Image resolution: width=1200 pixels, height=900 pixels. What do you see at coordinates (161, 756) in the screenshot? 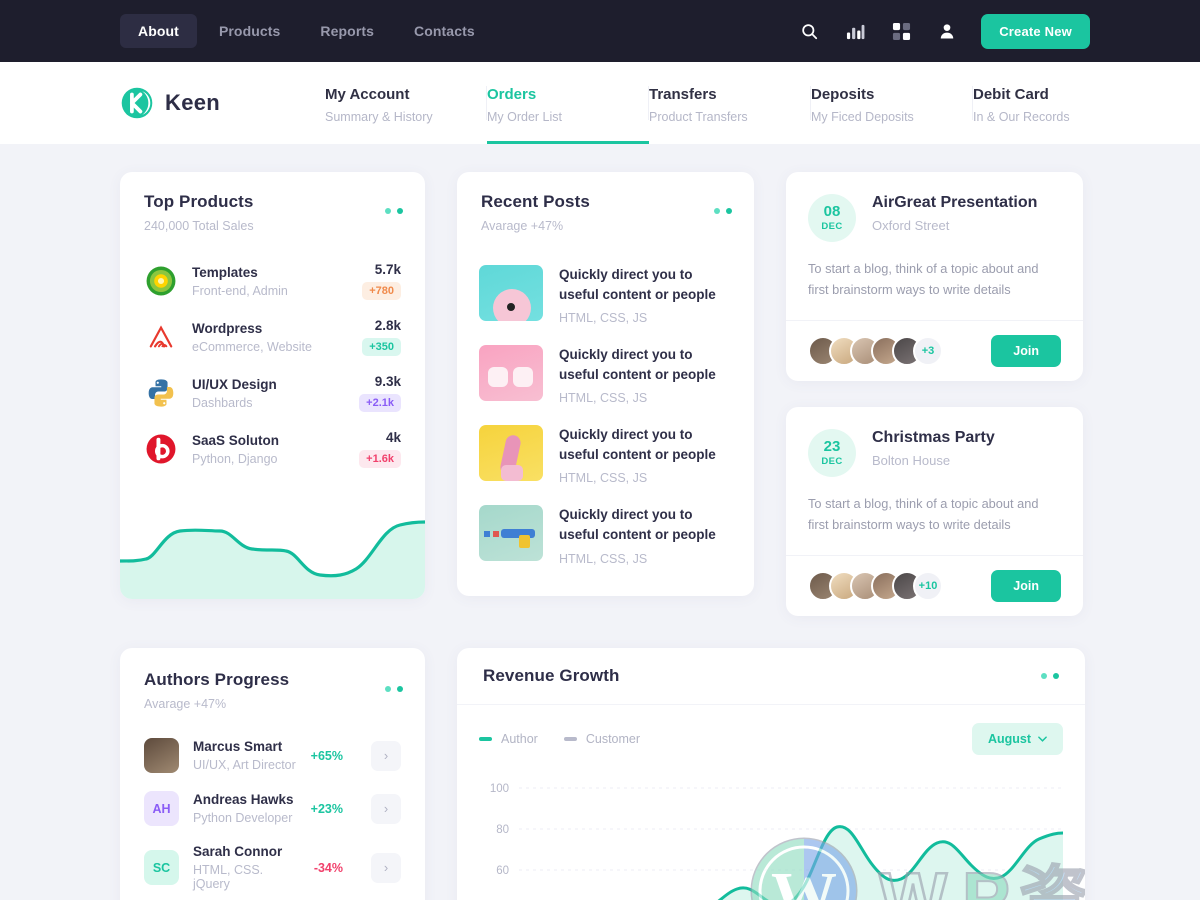
I see `avatar` at bounding box center [161, 756].